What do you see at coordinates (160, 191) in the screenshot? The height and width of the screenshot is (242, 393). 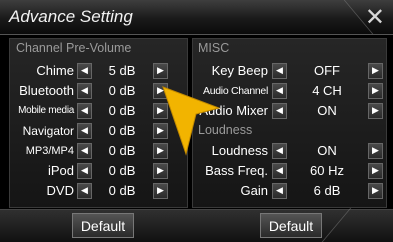 I see `dvd-increase-button: ▶` at bounding box center [160, 191].